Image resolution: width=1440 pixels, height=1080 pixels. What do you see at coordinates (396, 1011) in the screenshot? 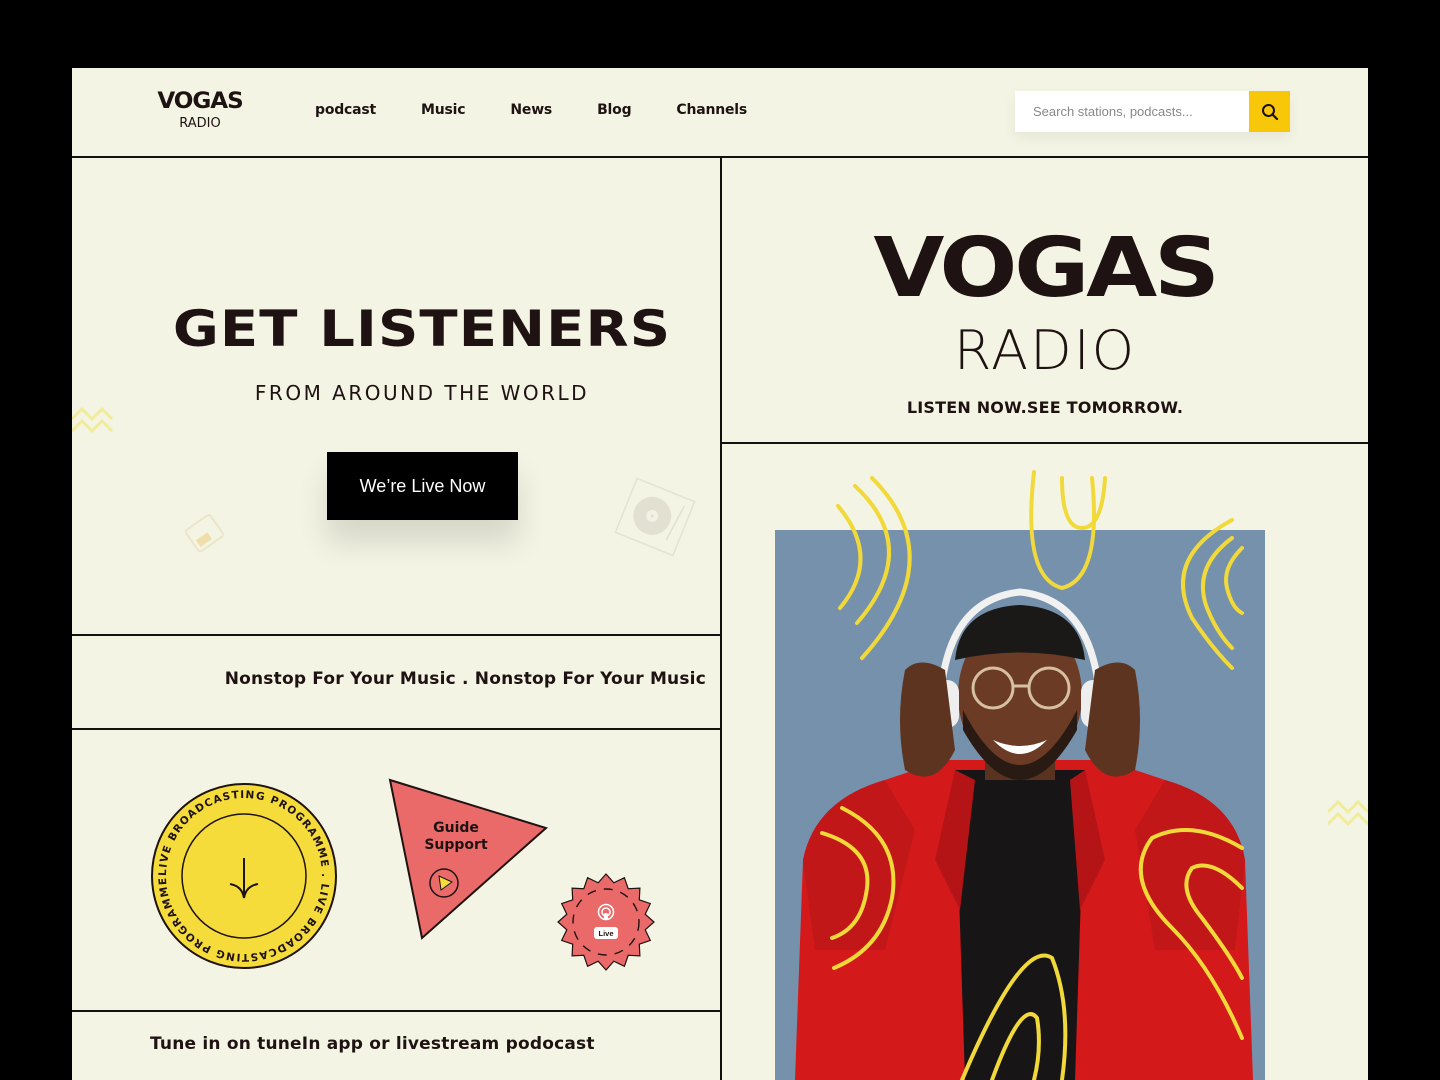
I see `divider-badges` at bounding box center [396, 1011].